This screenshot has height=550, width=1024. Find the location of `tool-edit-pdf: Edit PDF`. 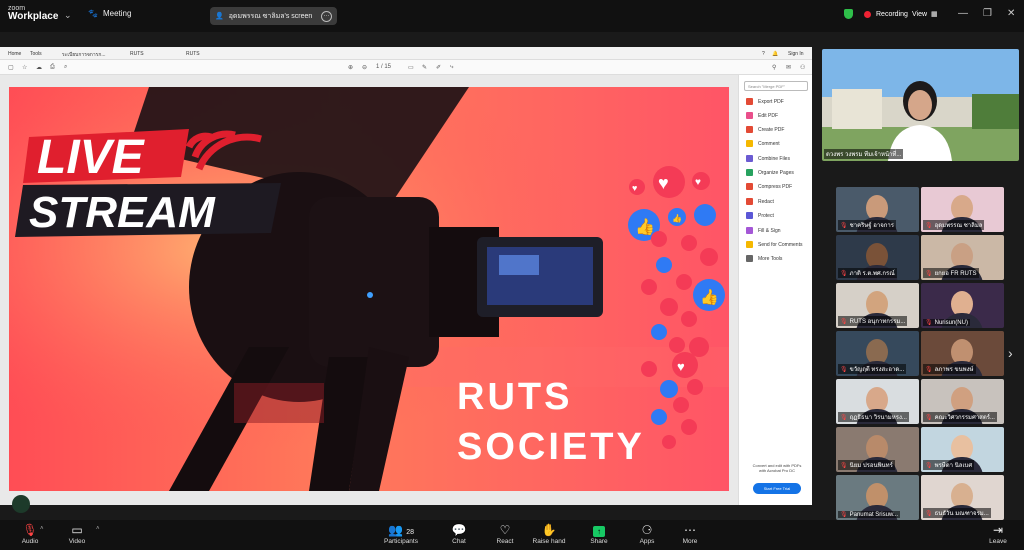

tool-edit-pdf: Edit PDF is located at coordinates (762, 115).